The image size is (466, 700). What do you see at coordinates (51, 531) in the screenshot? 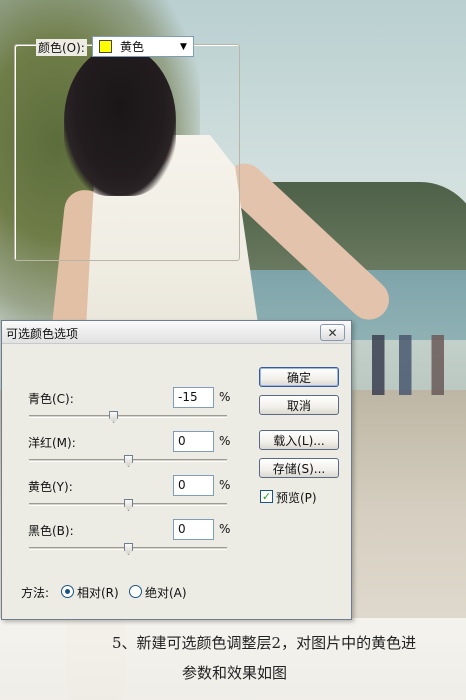
I see `slider-label-black: 黑色(B):` at bounding box center [51, 531].